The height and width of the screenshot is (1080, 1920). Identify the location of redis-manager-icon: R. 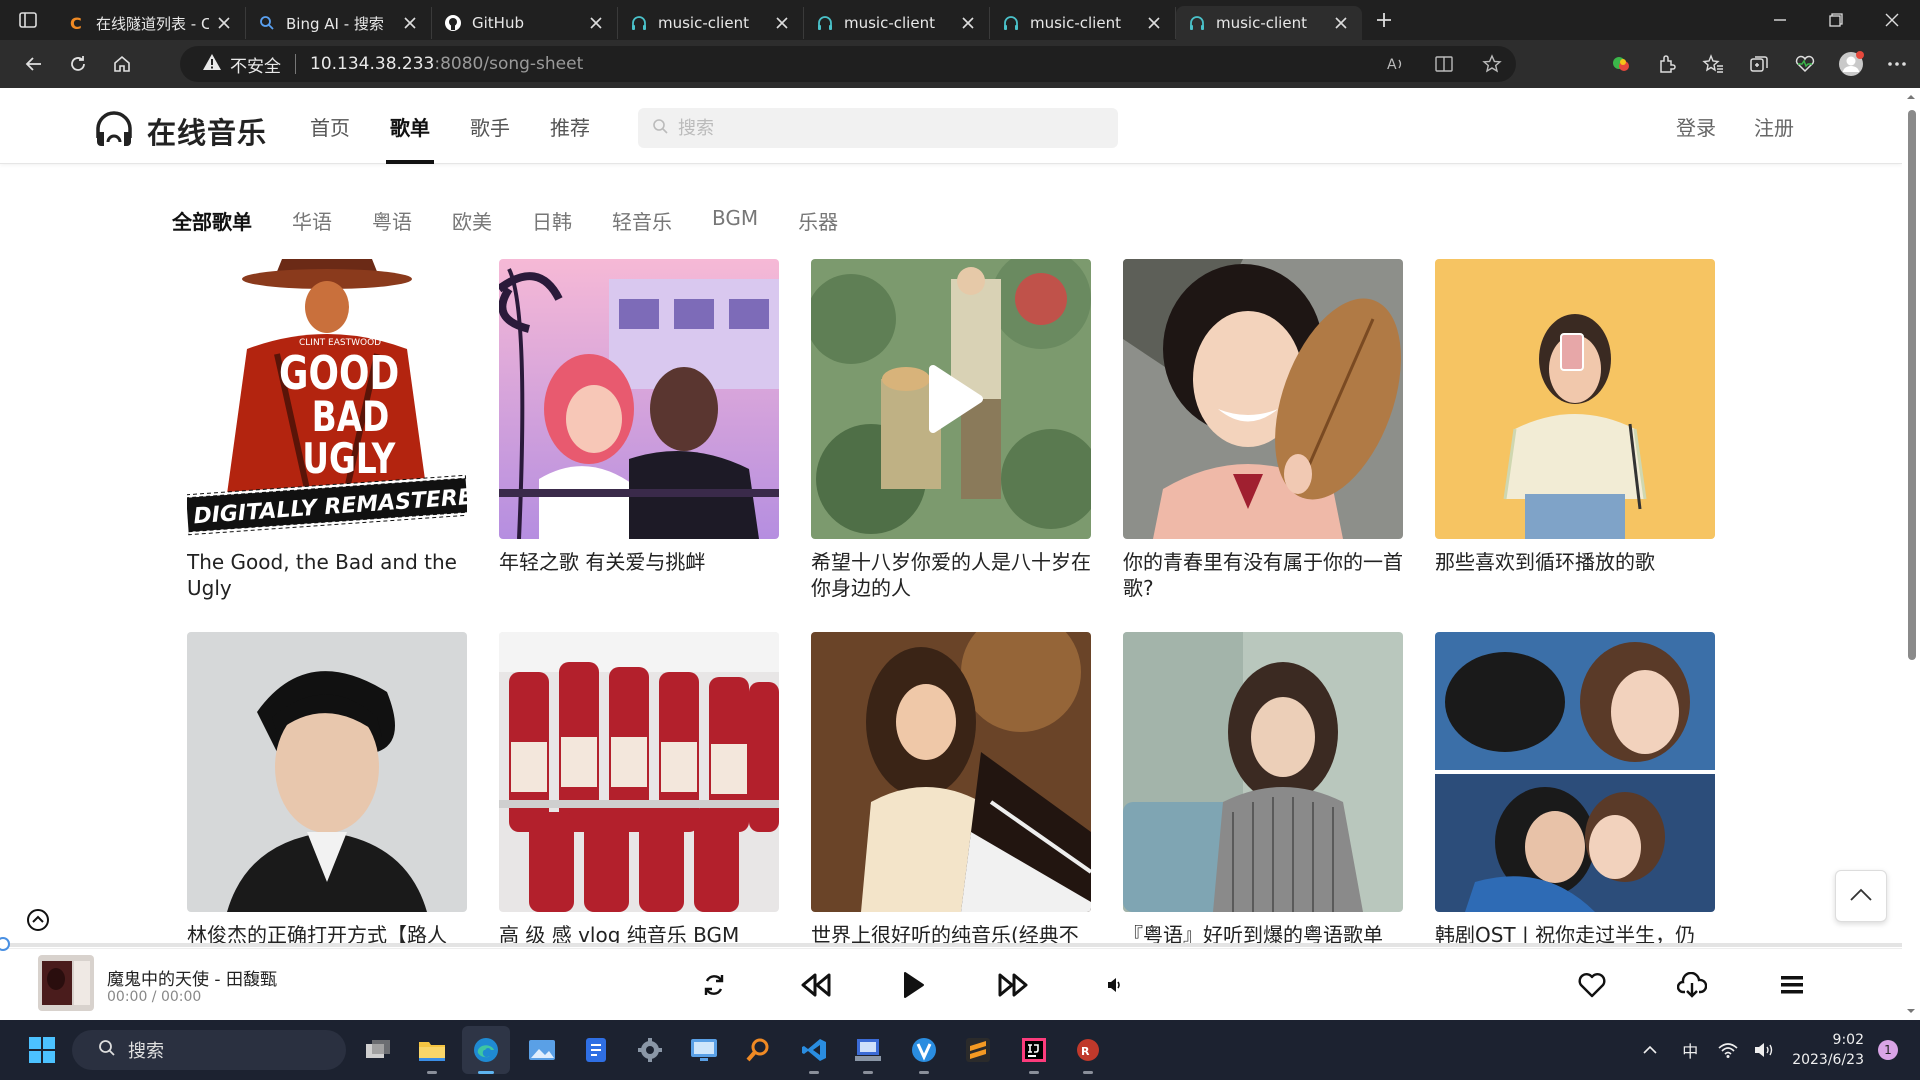
(1088, 1050).